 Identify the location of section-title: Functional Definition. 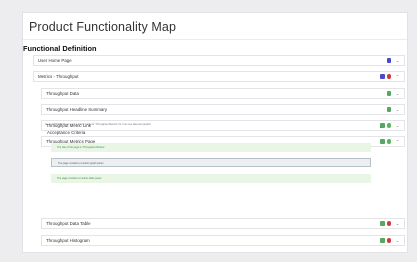
(60, 48).